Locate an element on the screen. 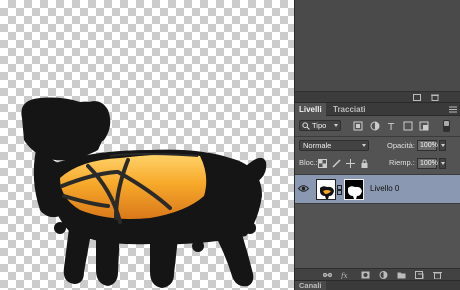 The width and height of the screenshot is (460, 290). shape-filter-icon is located at coordinates (408, 126).